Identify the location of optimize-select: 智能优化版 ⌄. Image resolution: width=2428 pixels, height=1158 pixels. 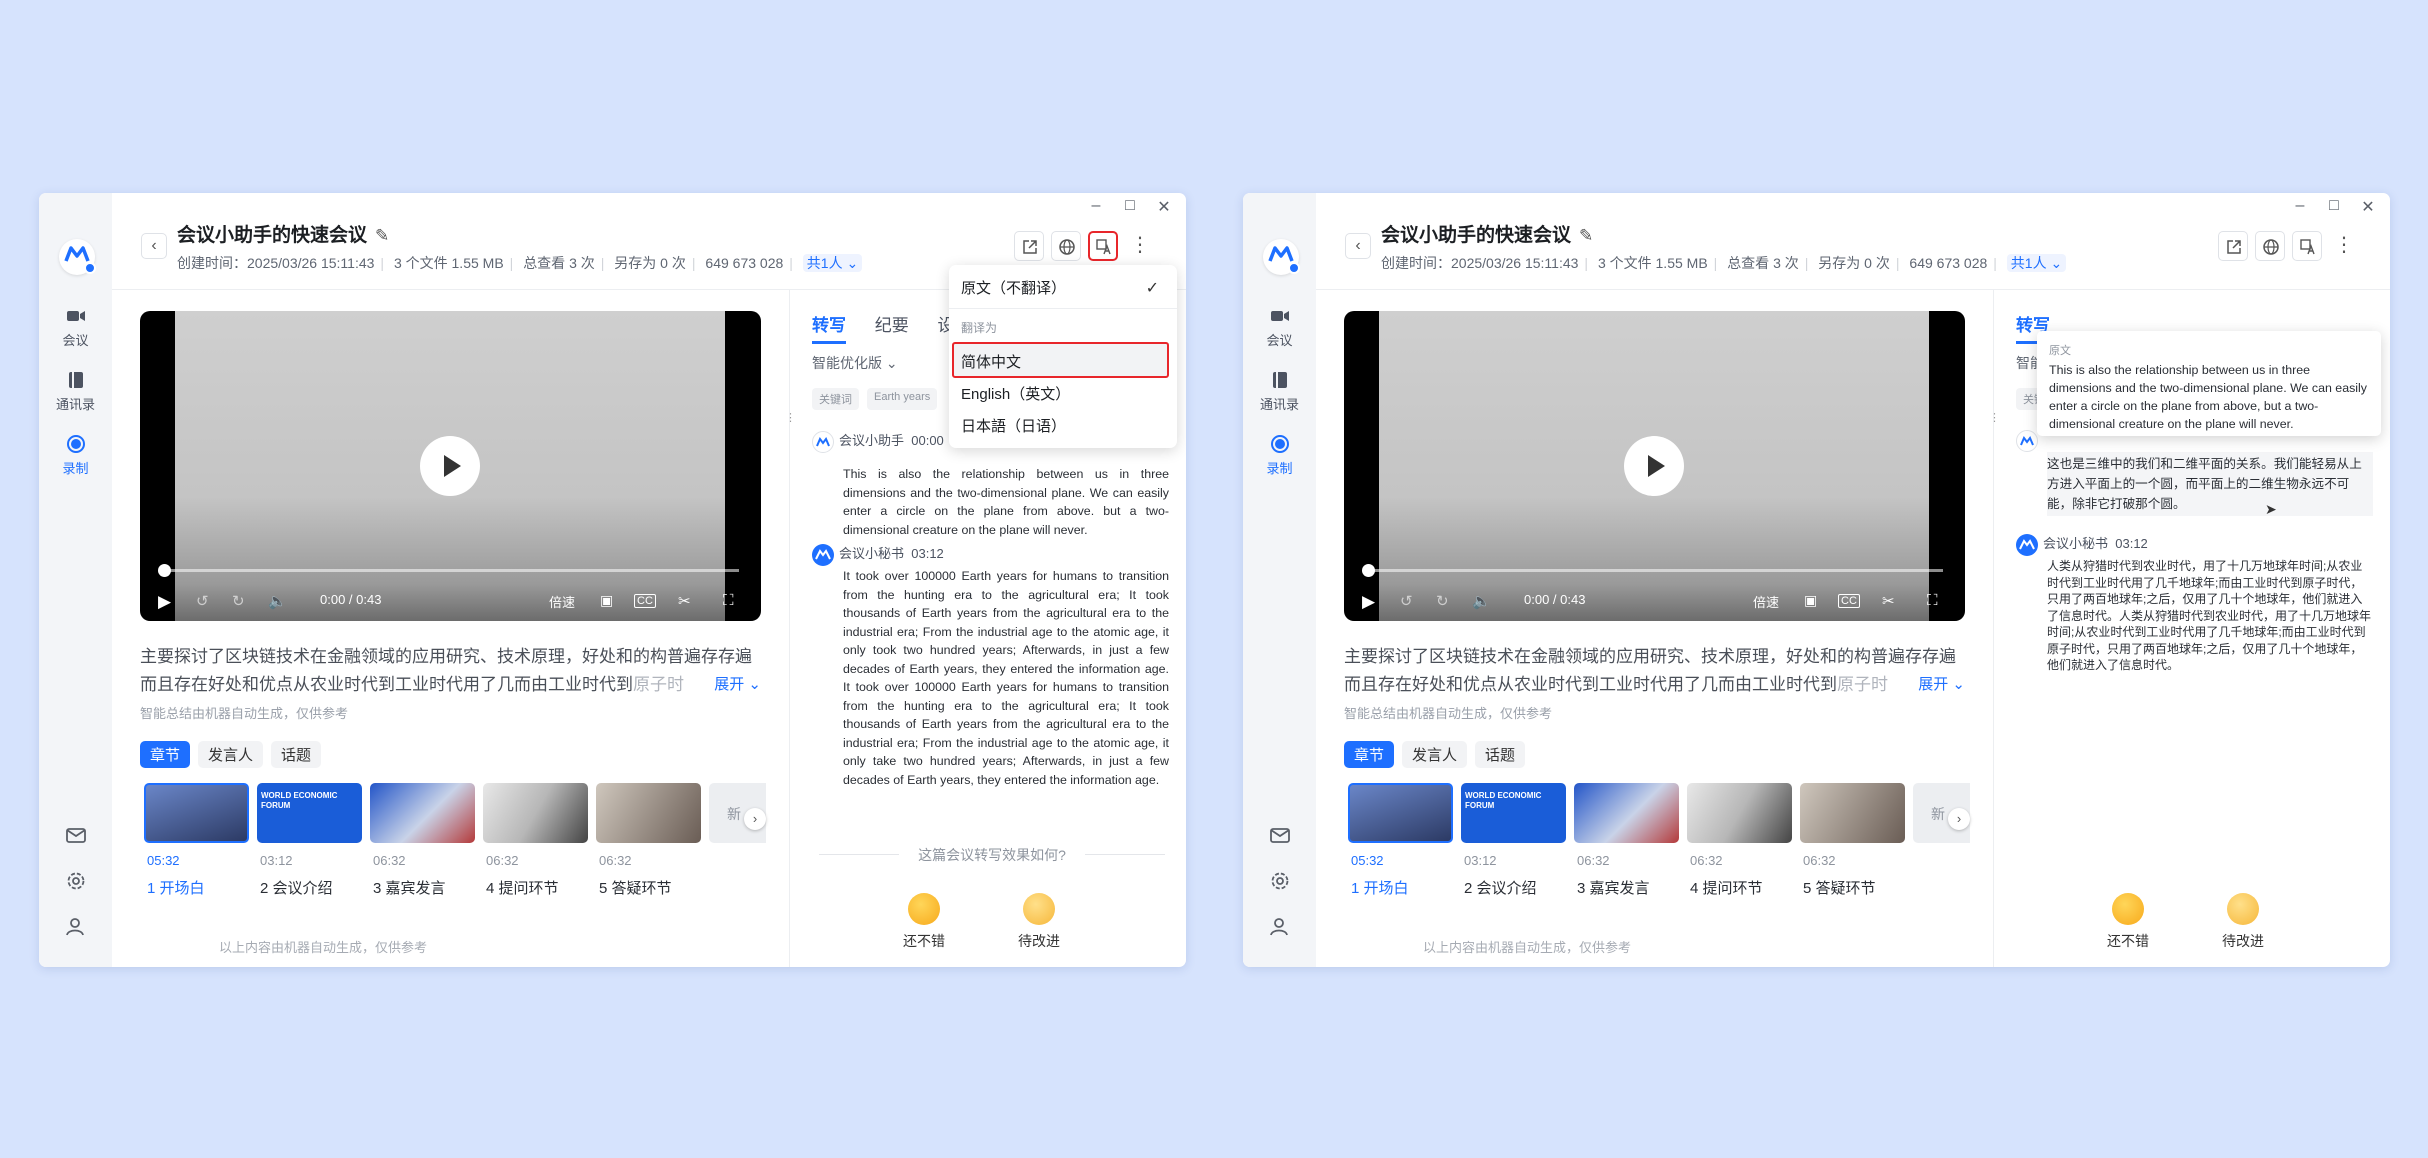
(855, 363).